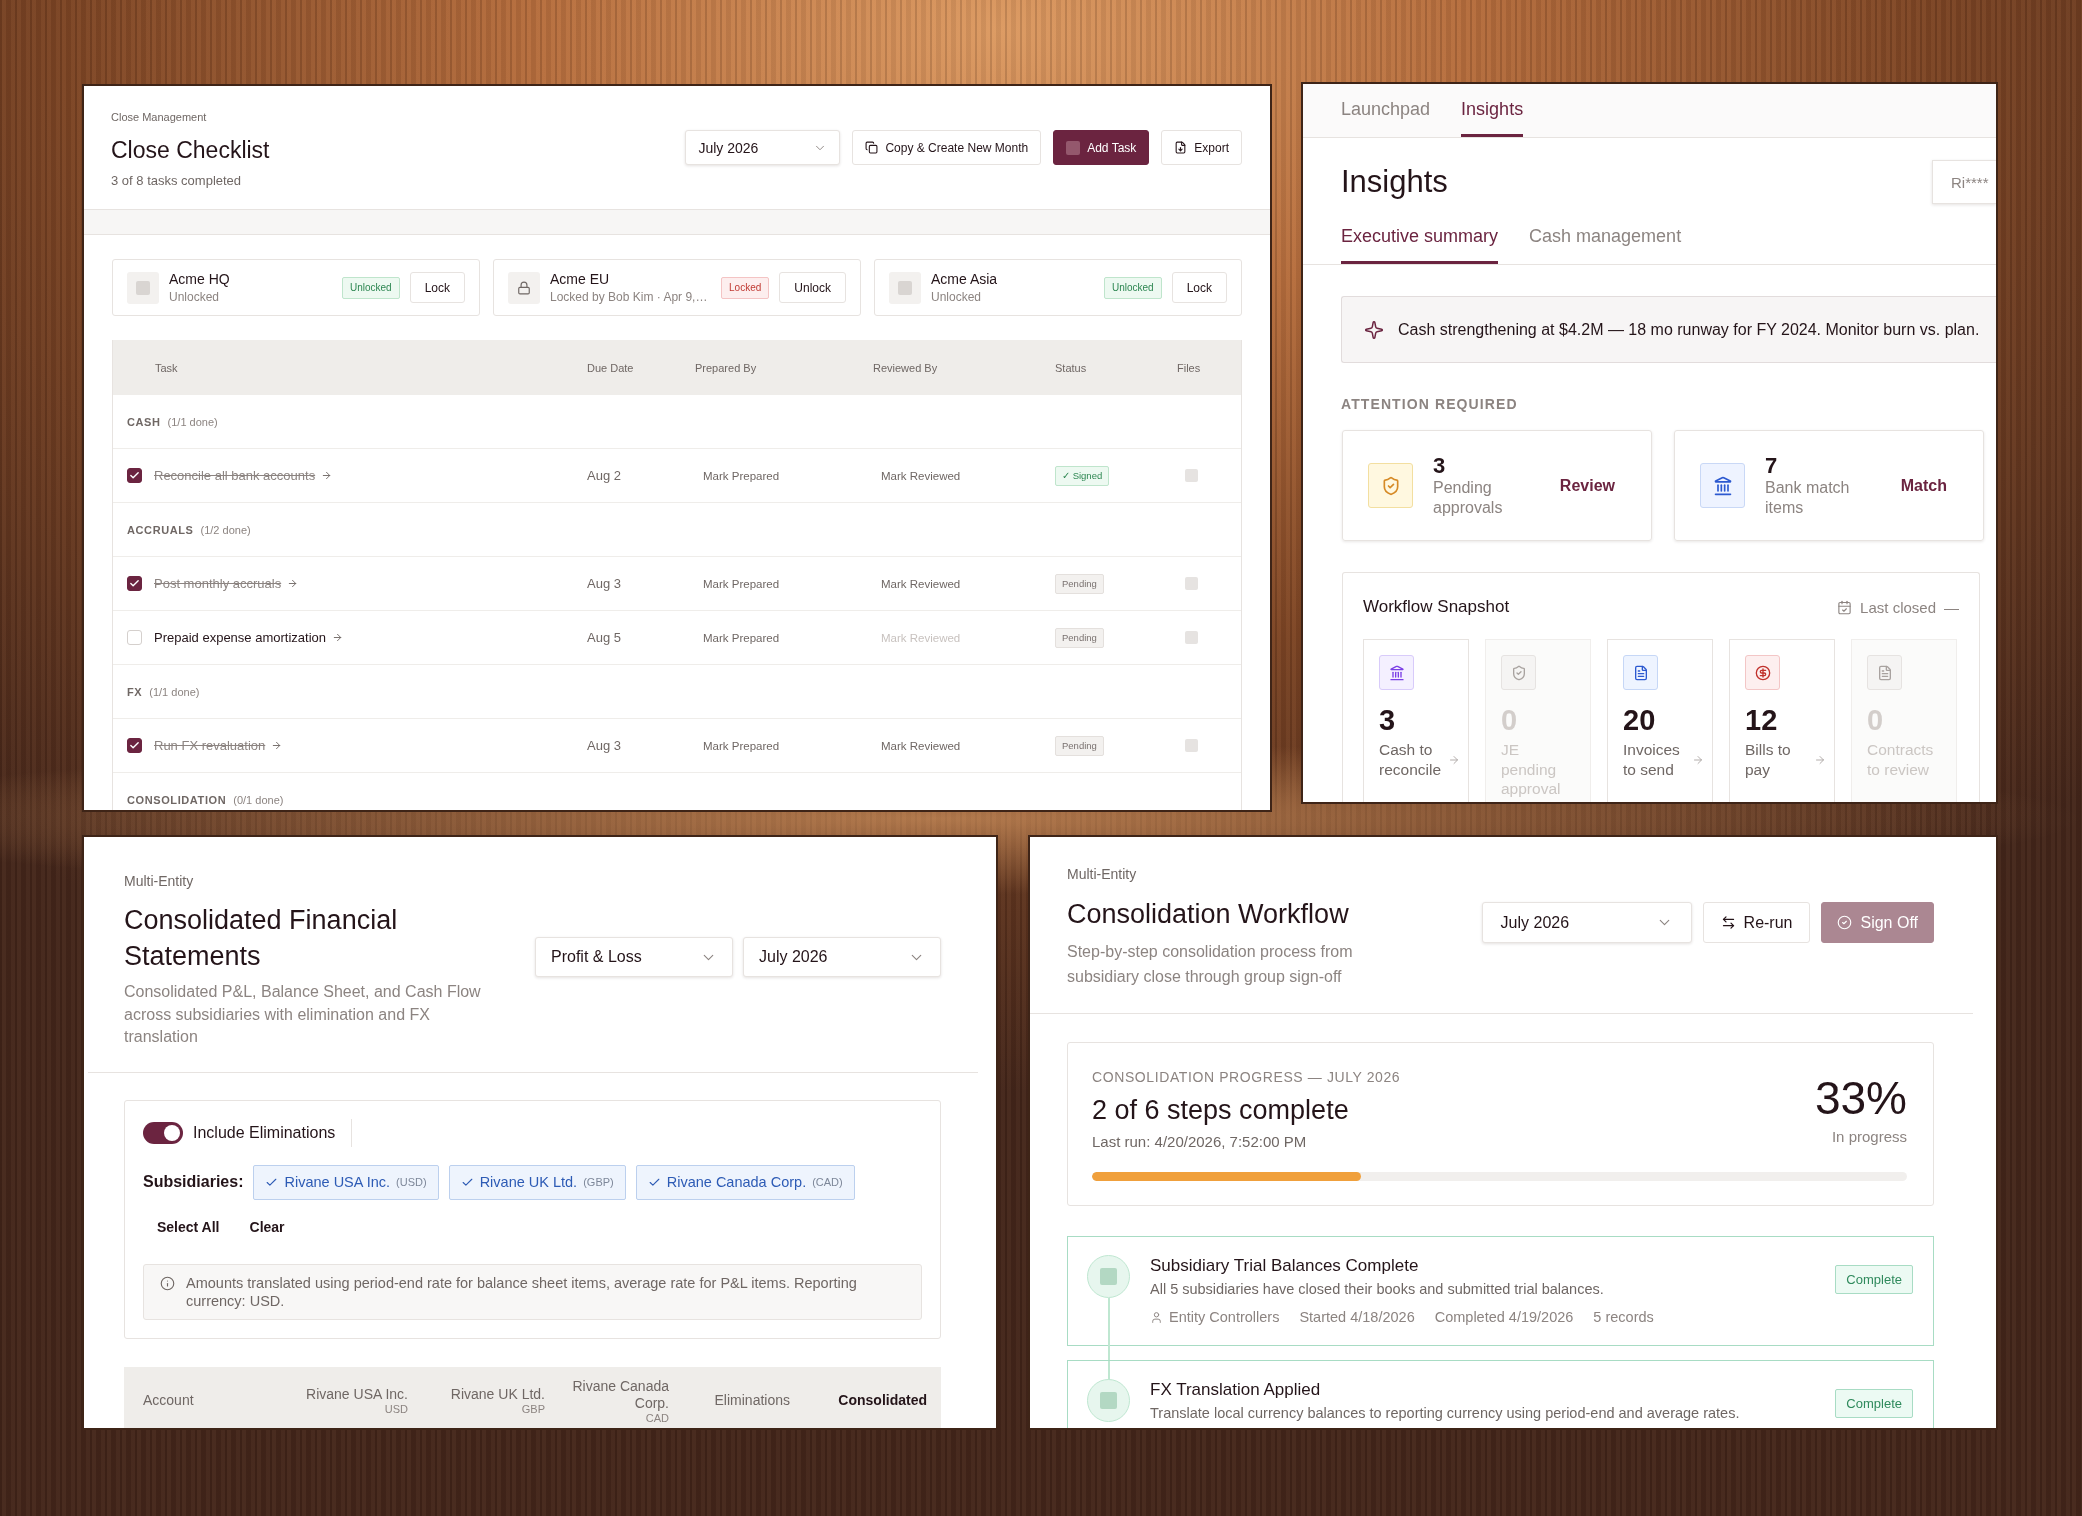 Image resolution: width=2082 pixels, height=1516 pixels. I want to click on attention-count: 3, so click(1439, 465).